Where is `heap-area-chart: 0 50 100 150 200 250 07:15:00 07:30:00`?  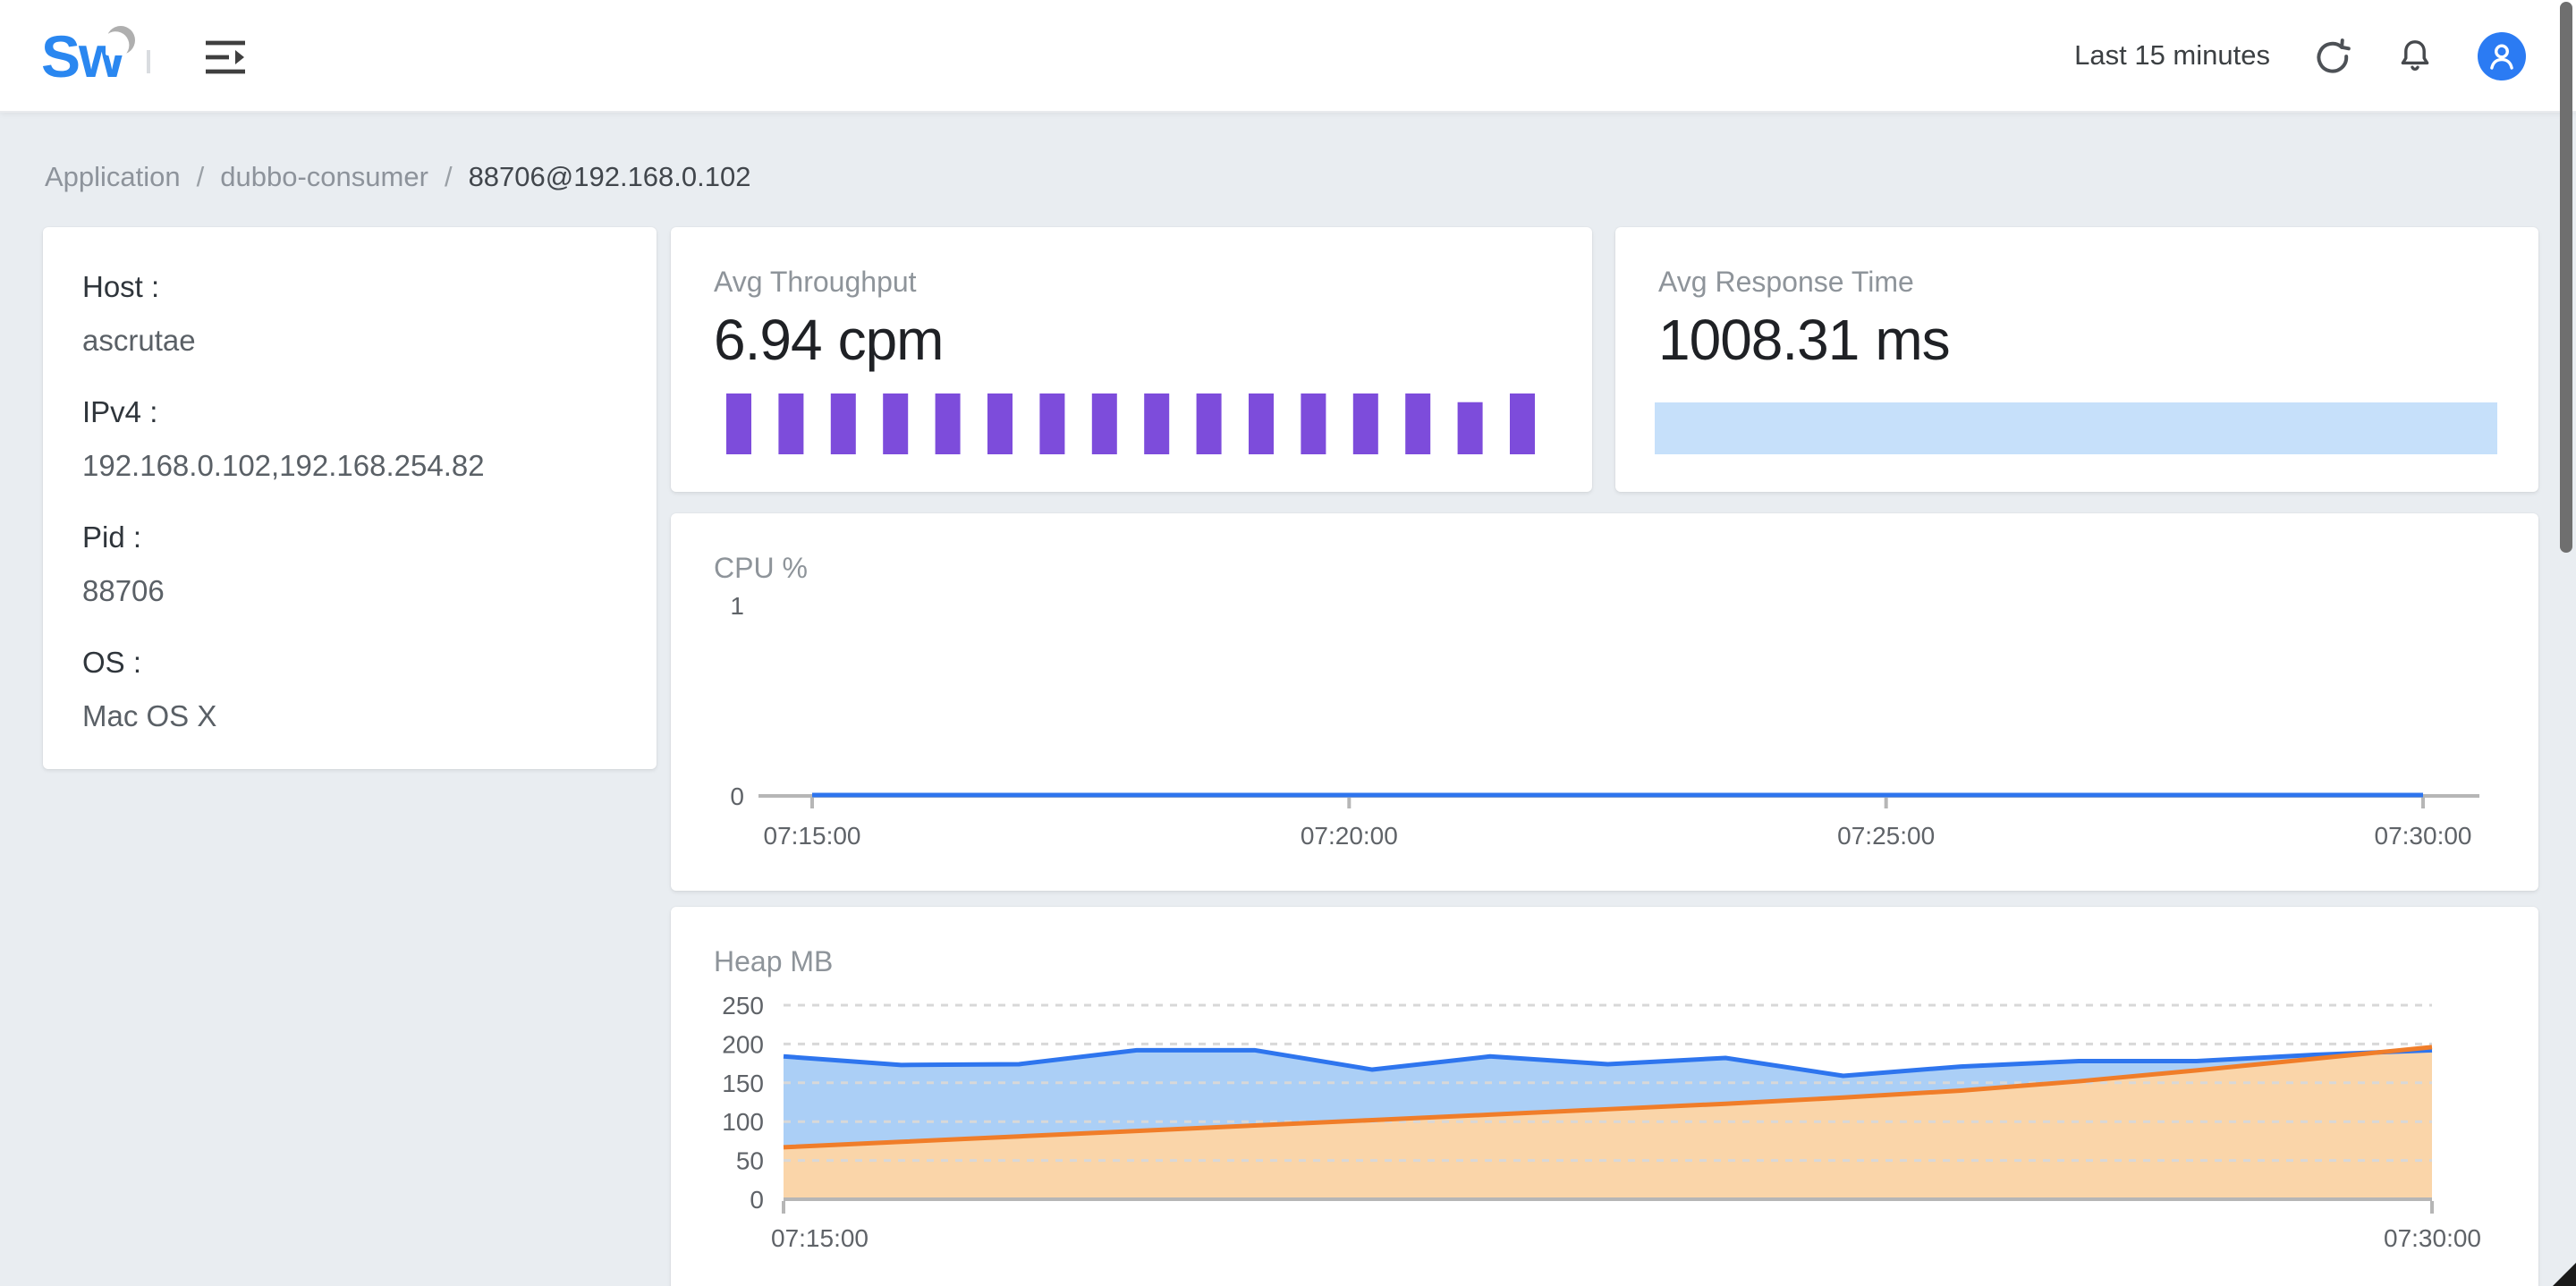
heap-area-chart: 0 50 100 150 200 250 07:15:00 07:30:00 is located at coordinates (1601, 1122).